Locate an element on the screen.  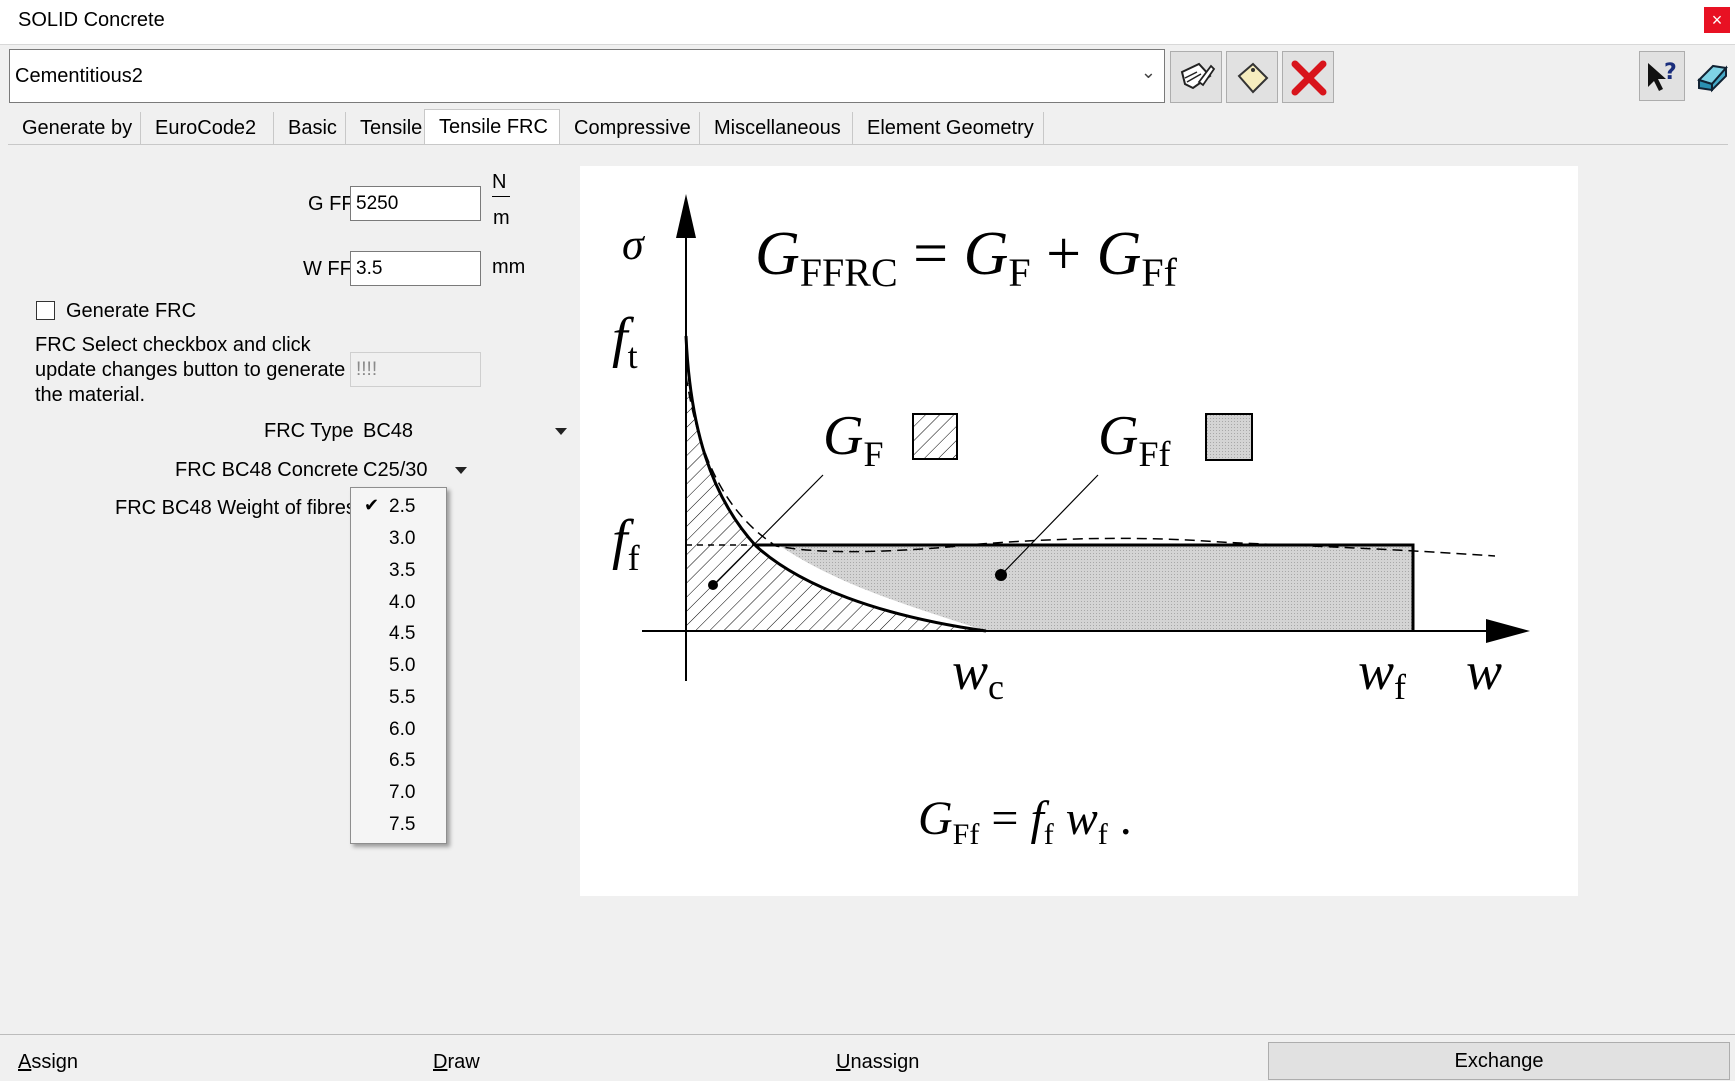
frc-weight-option: 6.0 is located at coordinates (398, 730).